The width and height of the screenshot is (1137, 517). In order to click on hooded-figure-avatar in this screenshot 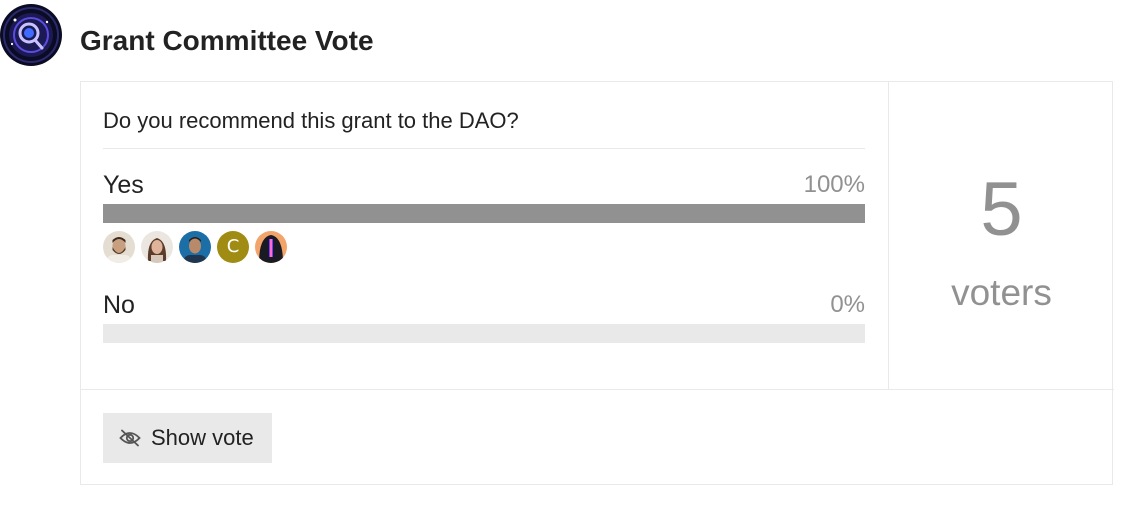, I will do `click(271, 247)`.